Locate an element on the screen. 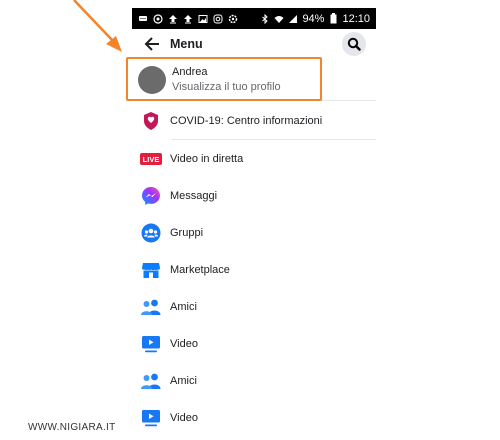 This screenshot has width=500, height=440. live-badge-text: LIVE is located at coordinates (151, 159).